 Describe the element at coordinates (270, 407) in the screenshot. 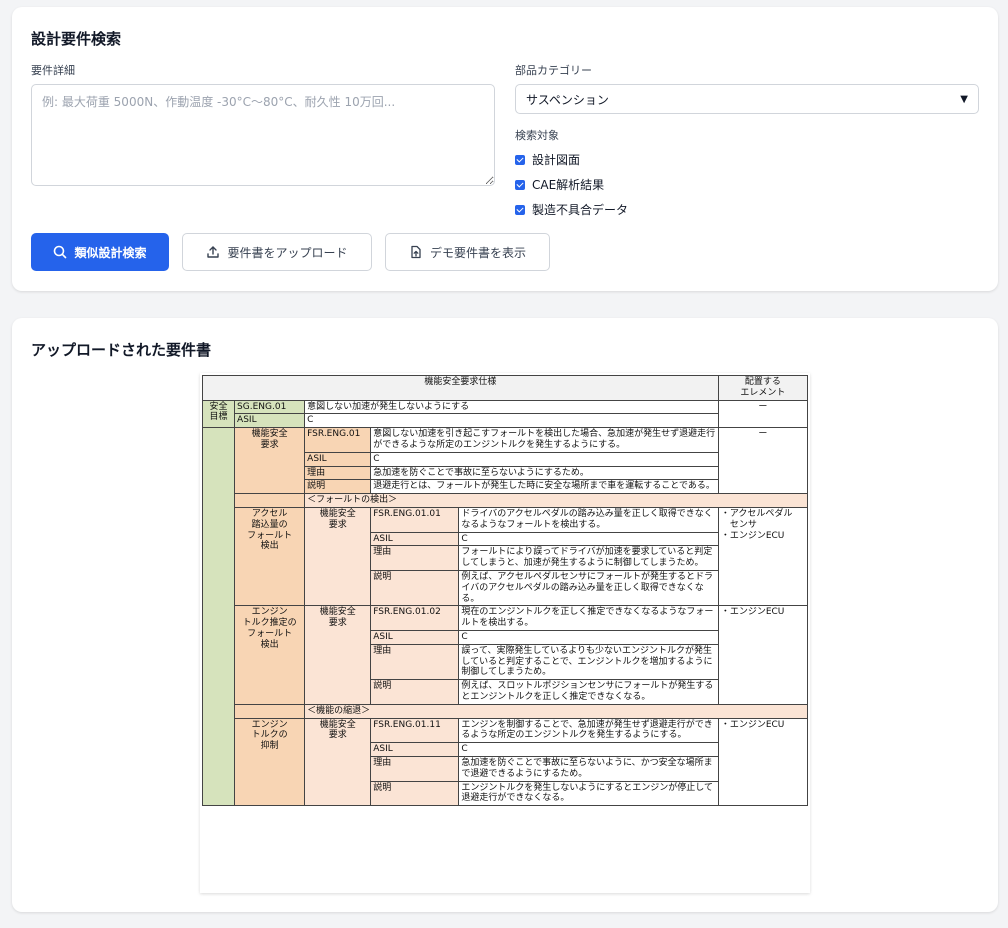

I see `sg-id: SG.ENG.01` at that location.